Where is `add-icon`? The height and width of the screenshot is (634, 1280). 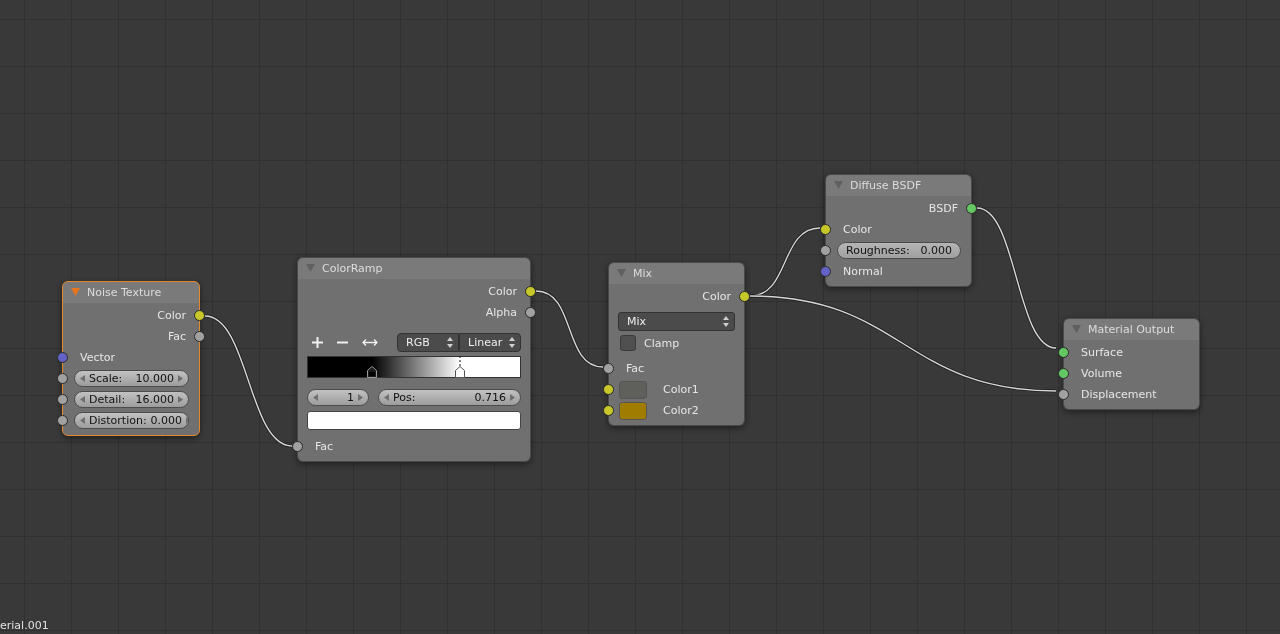 add-icon is located at coordinates (317, 342).